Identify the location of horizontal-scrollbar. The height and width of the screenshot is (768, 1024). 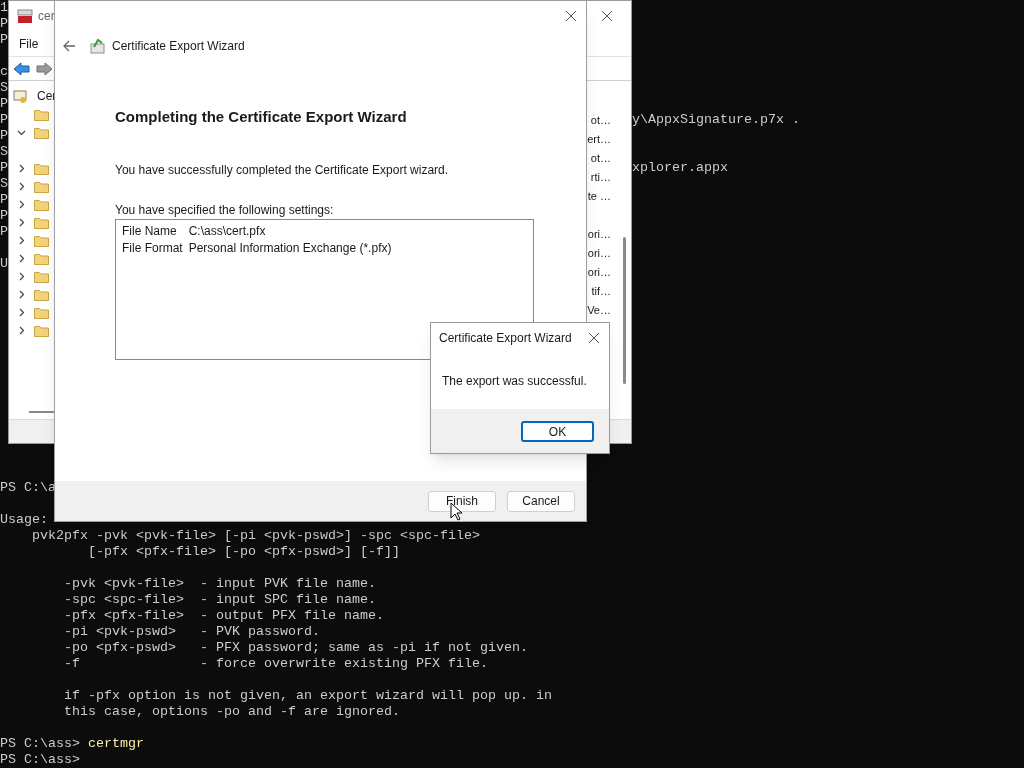
(42, 411).